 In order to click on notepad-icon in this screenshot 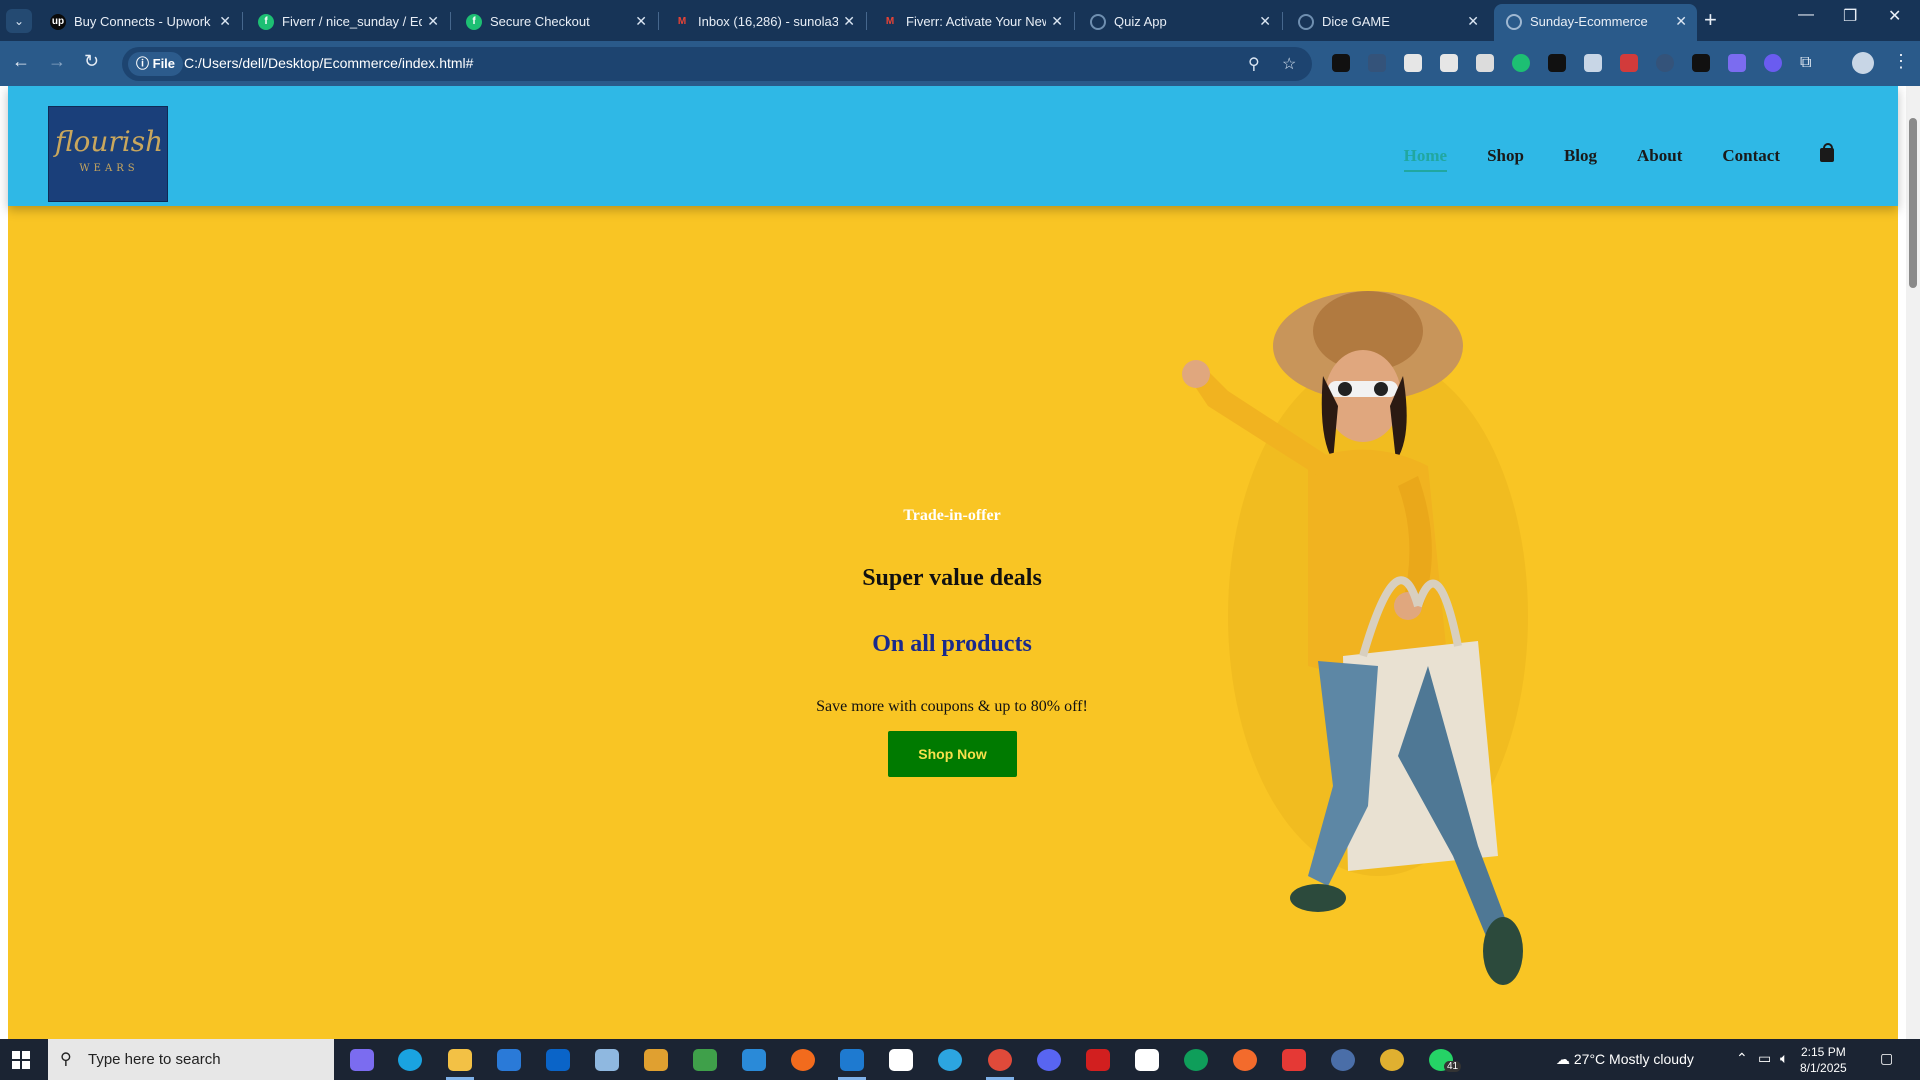, I will do `click(705, 1060)`.